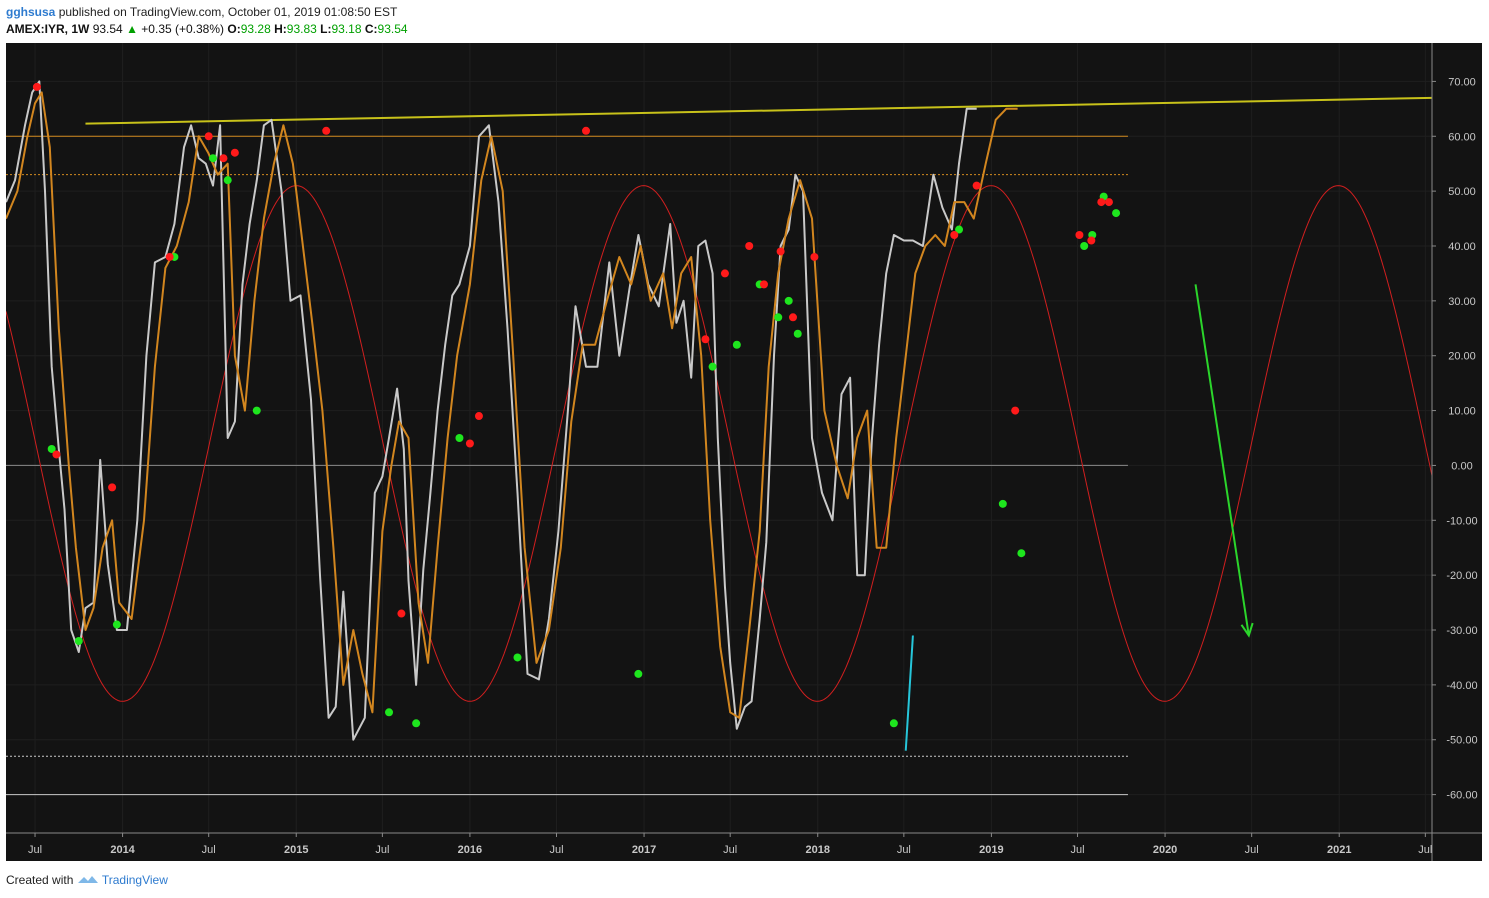 This screenshot has width=1489, height=898. Describe the element at coordinates (817, 850) in the screenshot. I see `x-tick-label: 2018` at that location.